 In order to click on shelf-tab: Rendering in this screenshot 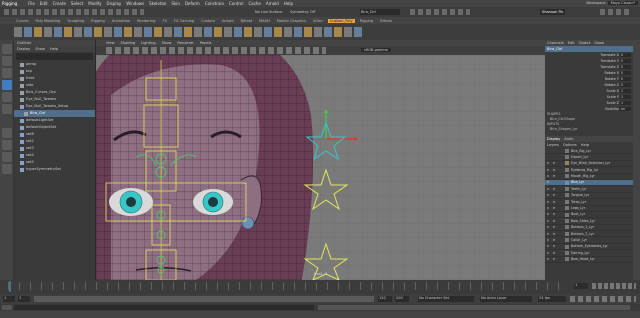, I will do `click(146, 21)`.